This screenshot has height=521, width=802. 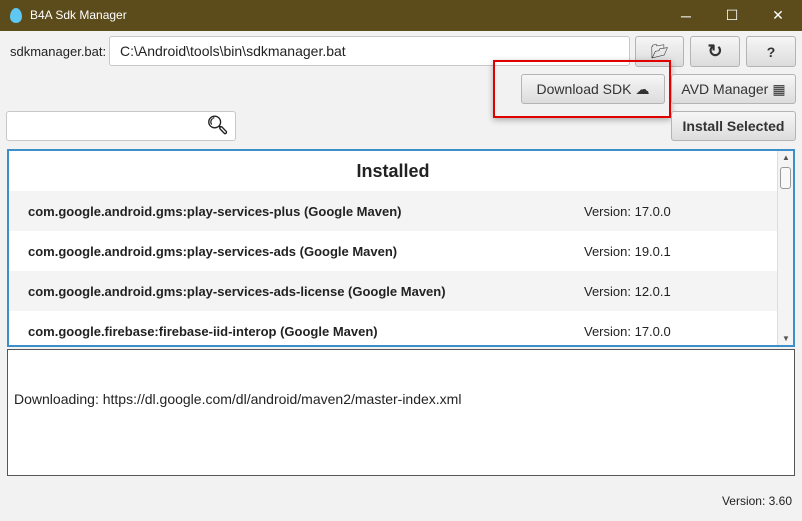 What do you see at coordinates (659, 51) in the screenshot?
I see `folder-open-icon: 📂︎` at bounding box center [659, 51].